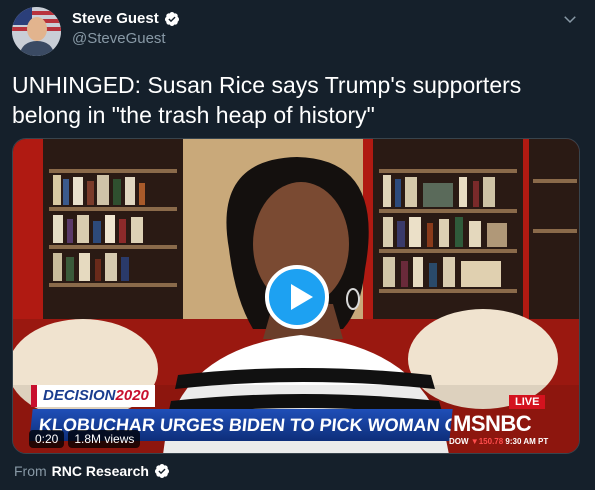  I want to click on source-prefix: From, so click(30, 471).